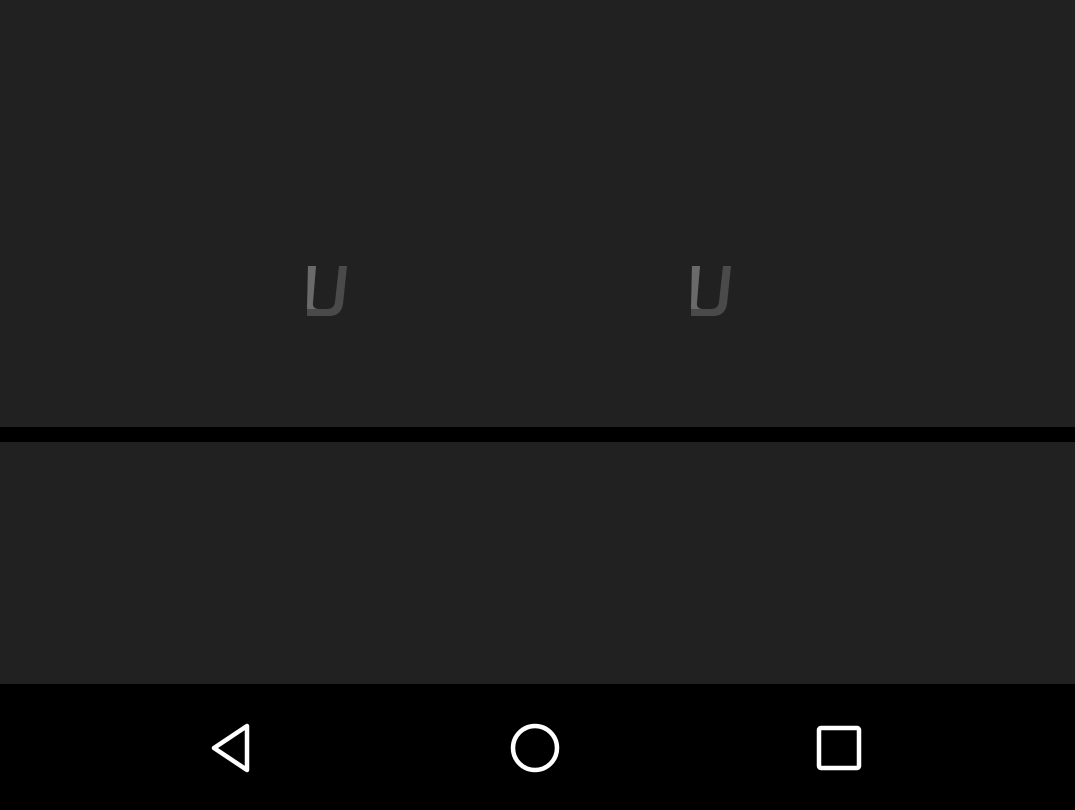 The image size is (1075, 810). I want to click on home-circle-icon, so click(535, 748).